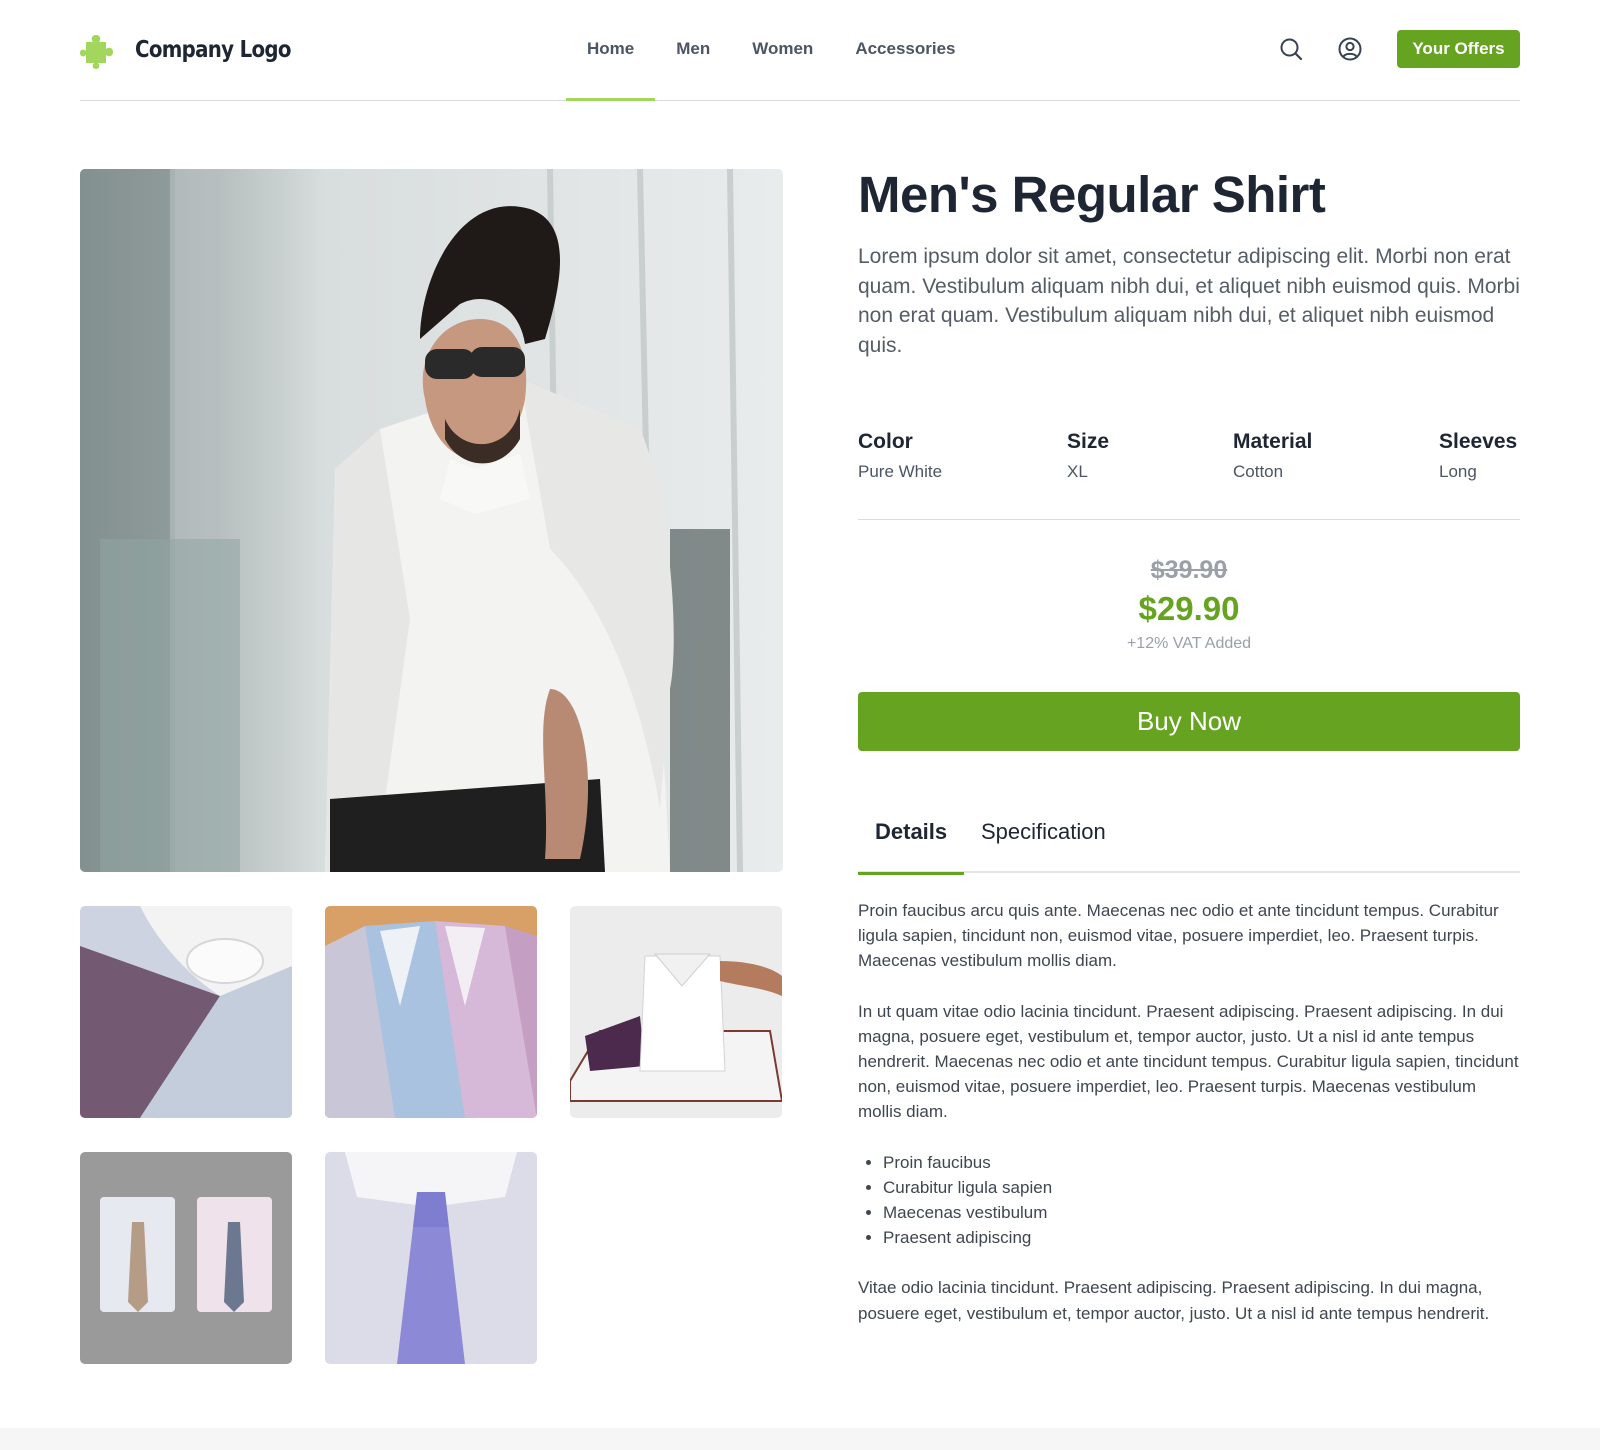  I want to click on main-nav: Home Men Women Accessories, so click(771, 50).